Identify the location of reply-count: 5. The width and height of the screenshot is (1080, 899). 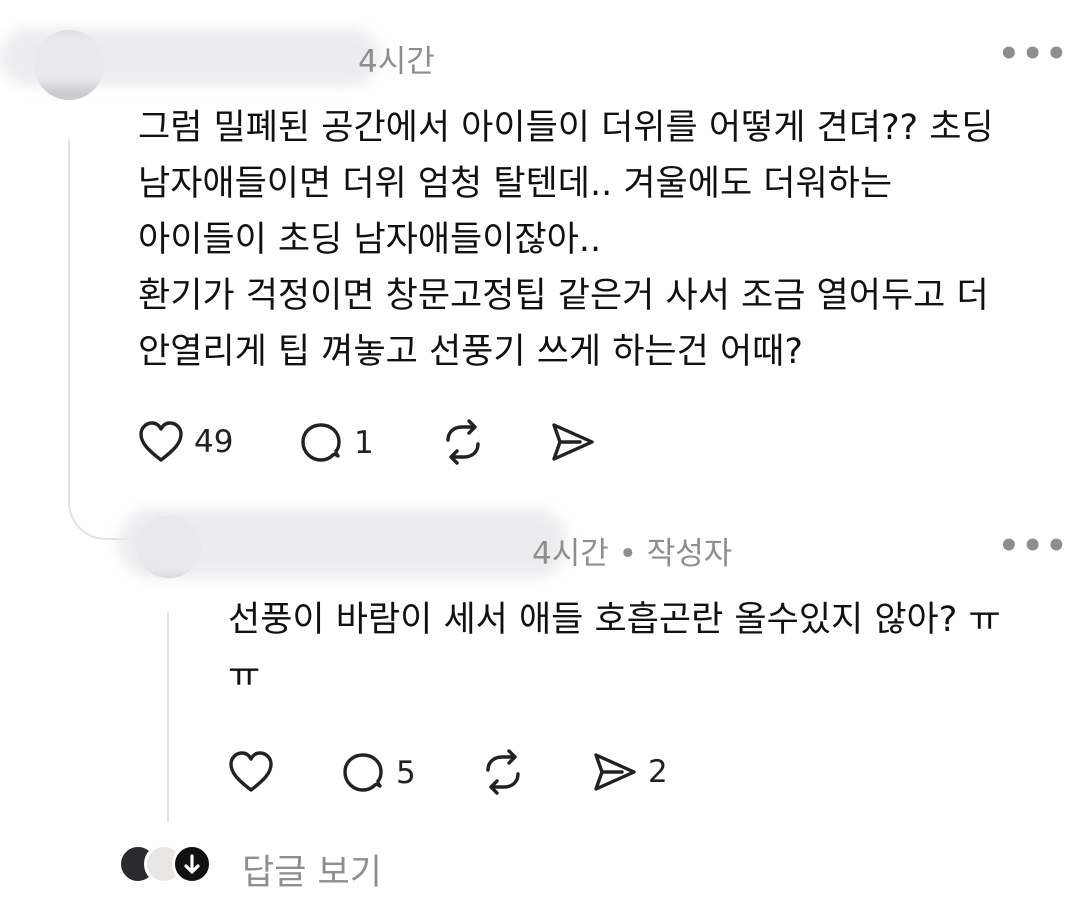
(406, 773).